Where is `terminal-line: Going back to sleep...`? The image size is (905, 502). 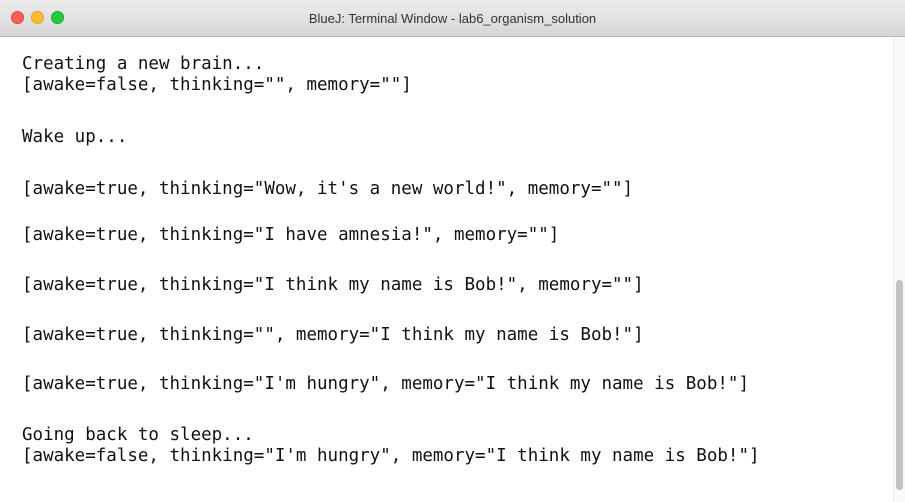
terminal-line: Going back to sleep... is located at coordinates (138, 435).